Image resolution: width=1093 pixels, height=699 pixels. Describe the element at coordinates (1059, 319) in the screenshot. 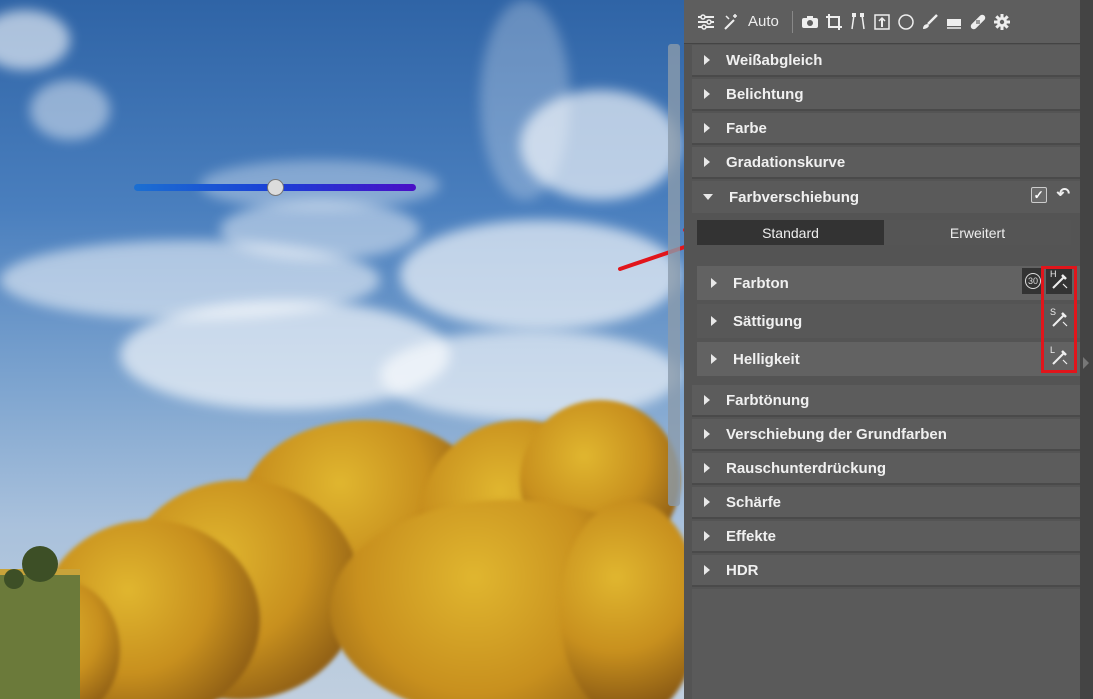

I see `red-highlight-box` at that location.